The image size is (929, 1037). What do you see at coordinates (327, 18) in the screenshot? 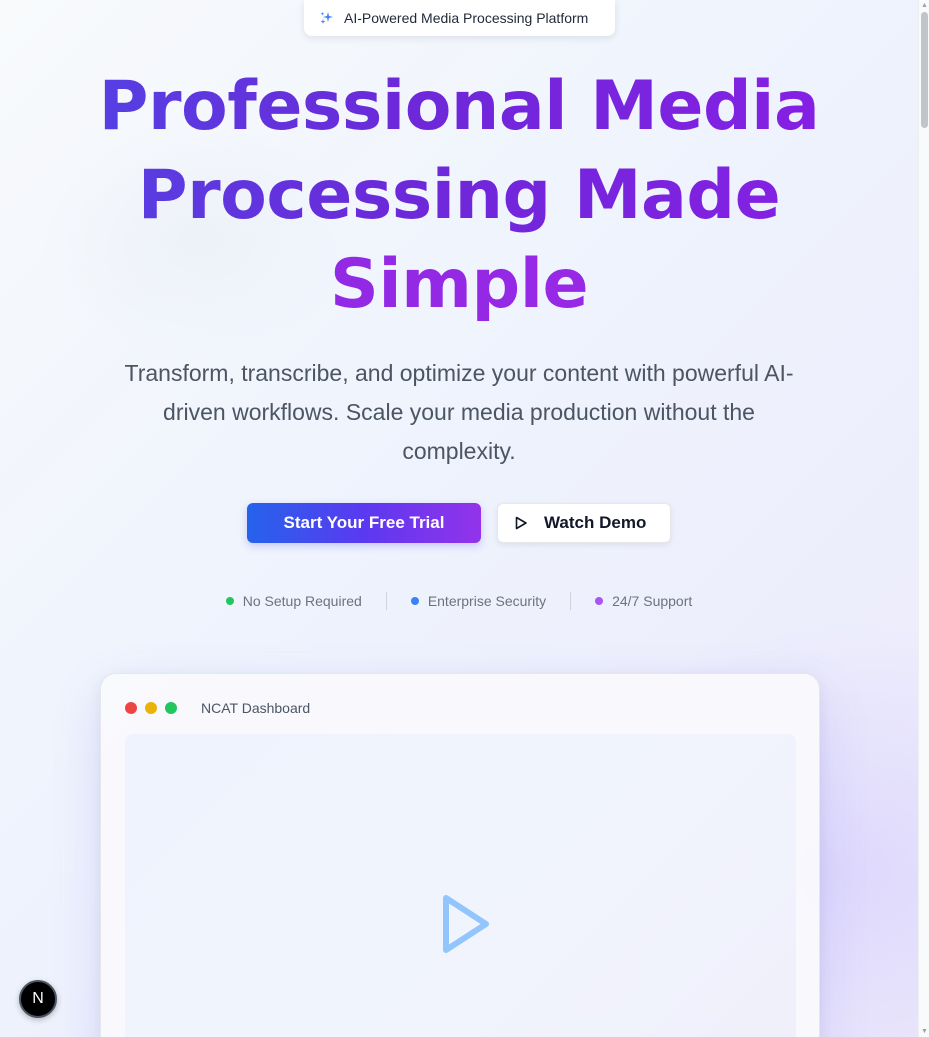
I see `sparkles-icon` at bounding box center [327, 18].